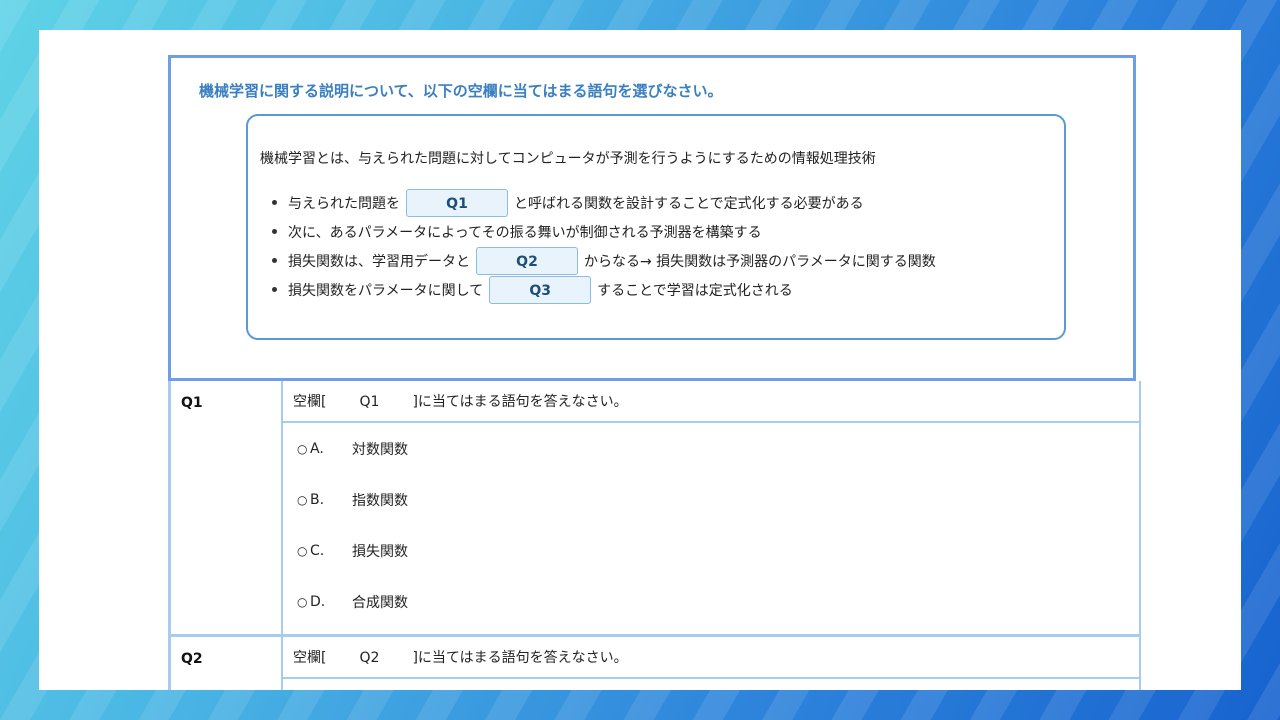 Image resolution: width=1280 pixels, height=720 pixels. What do you see at coordinates (457, 202) in the screenshot?
I see `blank-q1: Q1` at bounding box center [457, 202].